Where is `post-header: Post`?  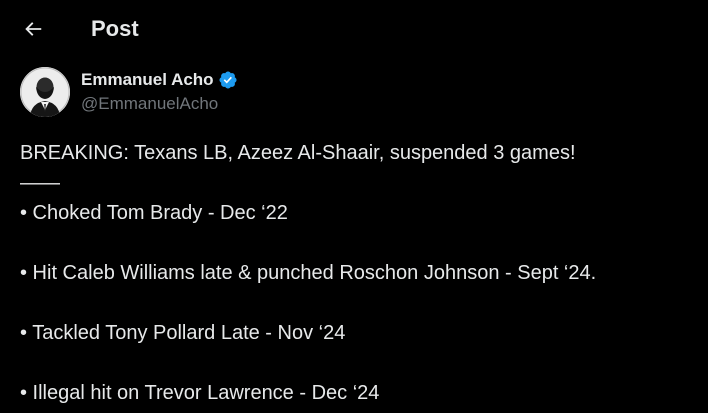 post-header: Post is located at coordinates (354, 29).